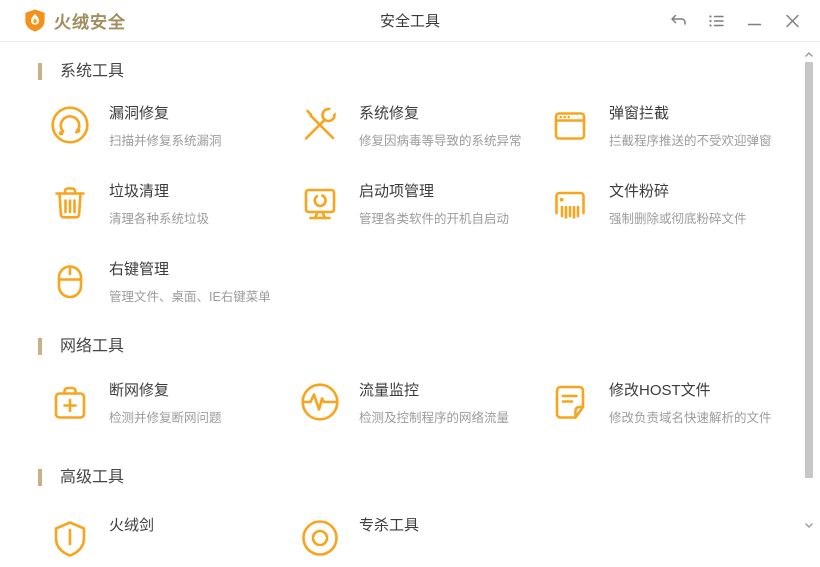 The image size is (820, 567). Describe the element at coordinates (809, 525) in the screenshot. I see `scroll-down-icon` at that location.